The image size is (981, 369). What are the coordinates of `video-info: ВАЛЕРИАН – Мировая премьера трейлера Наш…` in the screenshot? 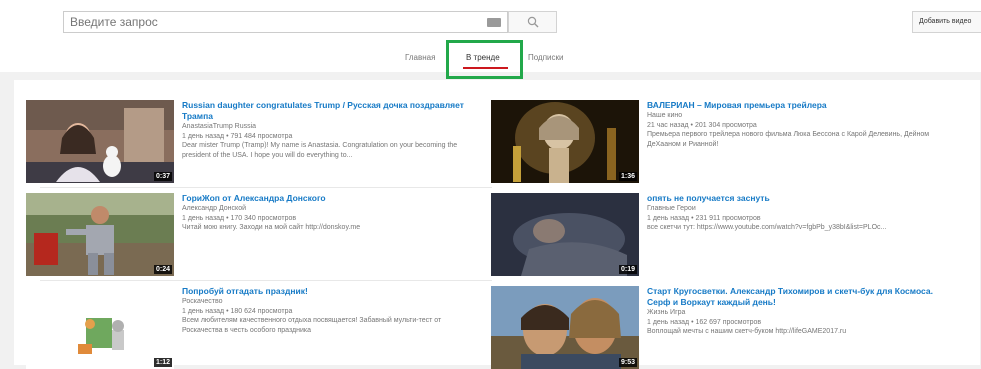 It's located at (797, 124).